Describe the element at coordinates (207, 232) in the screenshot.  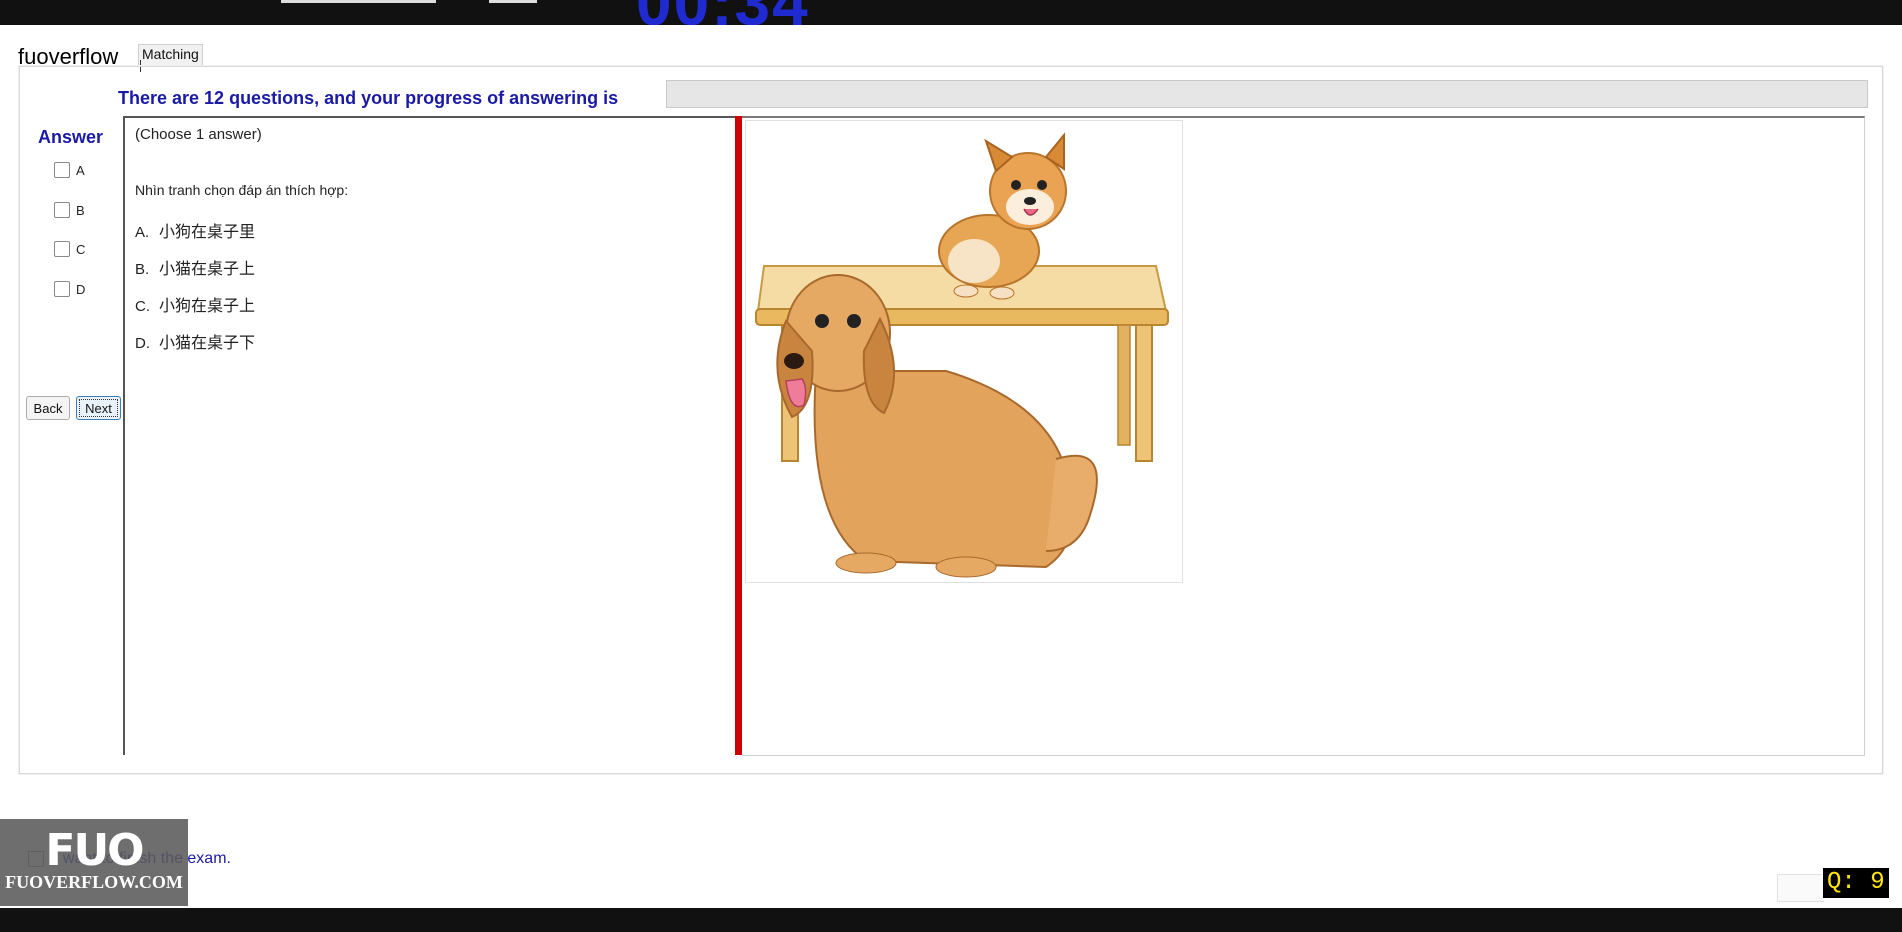
I see `choice-text: 小狗在桌子里` at that location.